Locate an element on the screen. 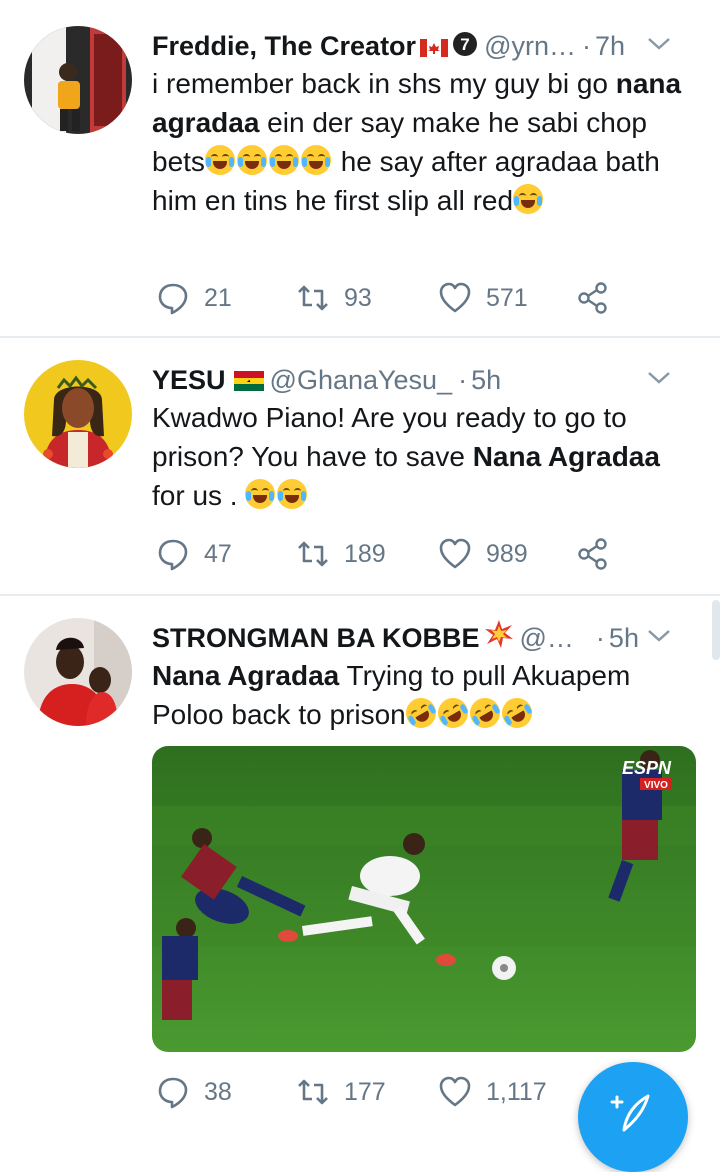 The image size is (720, 1172). retweet-count: 177 is located at coordinates (365, 1091).